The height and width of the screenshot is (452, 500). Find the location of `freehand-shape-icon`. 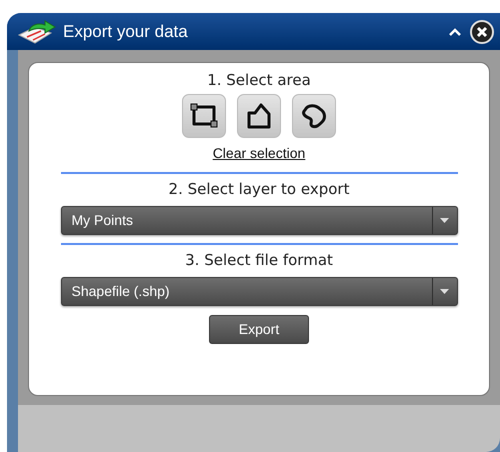

freehand-shape-icon is located at coordinates (314, 116).